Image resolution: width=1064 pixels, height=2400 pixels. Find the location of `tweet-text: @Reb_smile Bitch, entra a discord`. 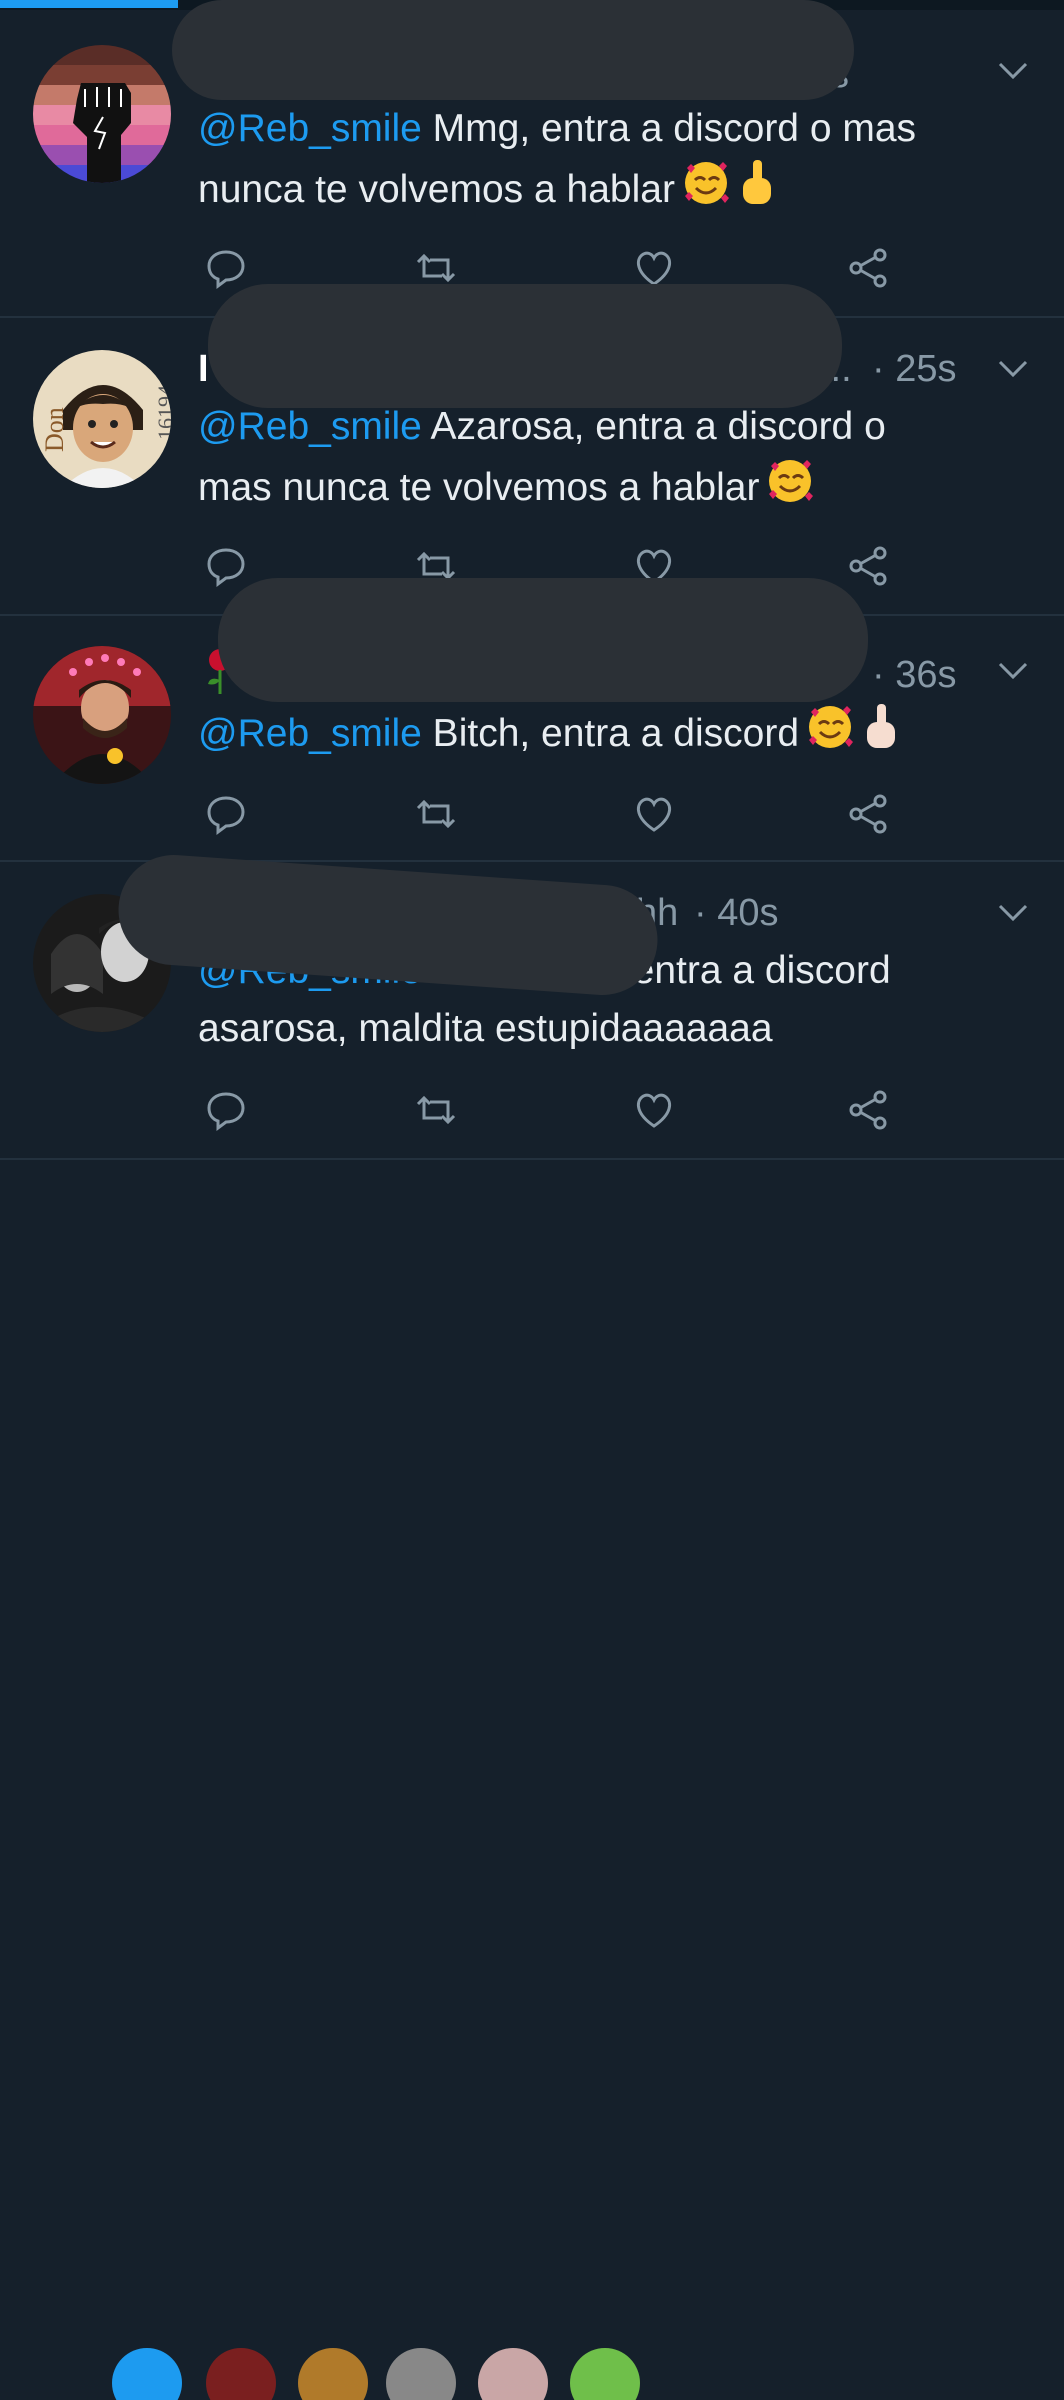

tweet-text: @Reb_smile Bitch, entra a discord is located at coordinates (608, 735).